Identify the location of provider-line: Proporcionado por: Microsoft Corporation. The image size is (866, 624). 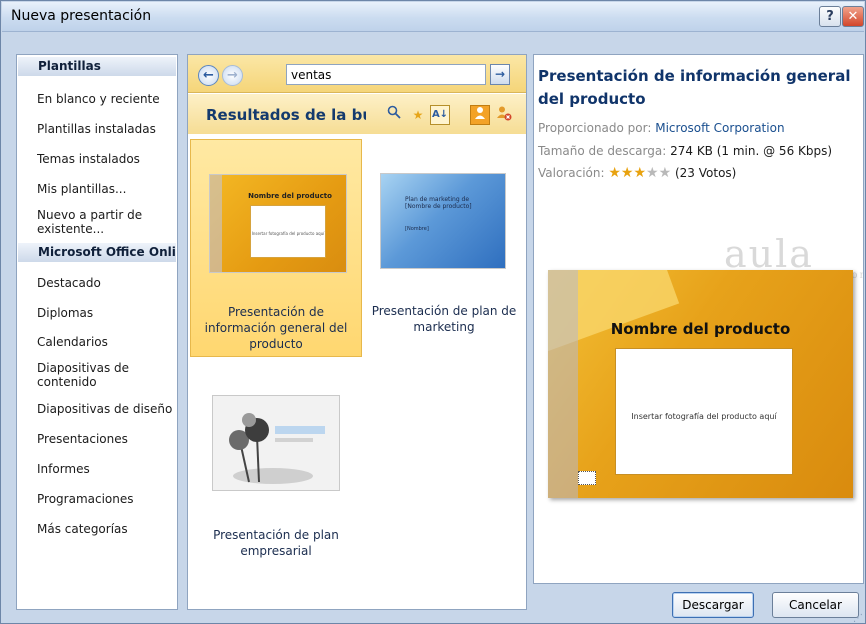
(661, 128).